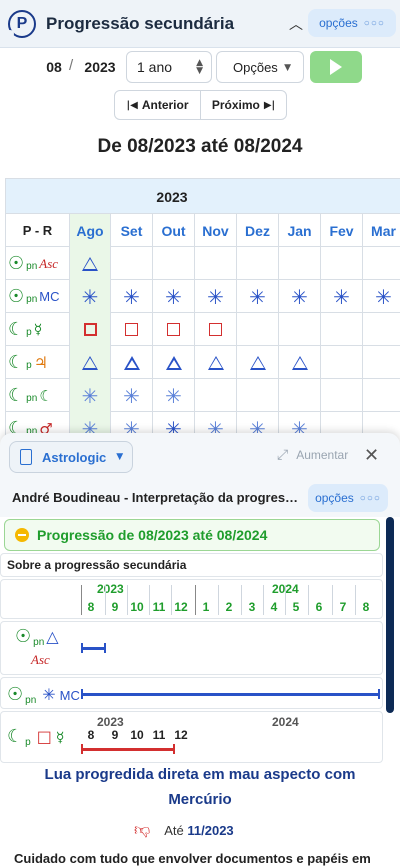 This screenshot has width=400, height=866. I want to click on bar-end-tick, so click(379, 694).